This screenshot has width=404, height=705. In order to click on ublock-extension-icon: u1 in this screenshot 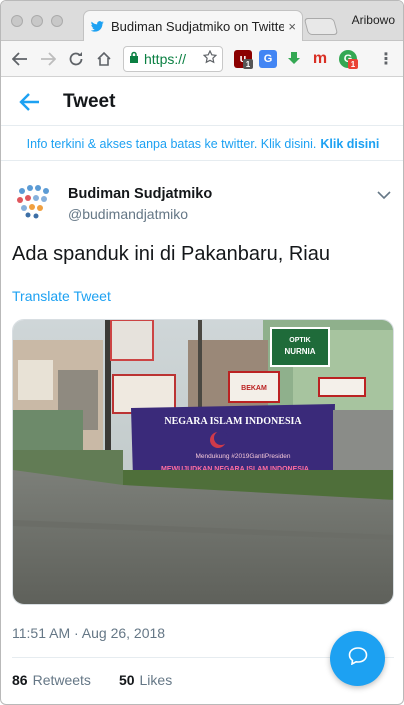, I will do `click(243, 59)`.